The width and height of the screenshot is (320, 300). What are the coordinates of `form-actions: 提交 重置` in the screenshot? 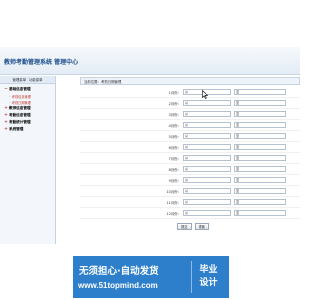 It's located at (190, 228).